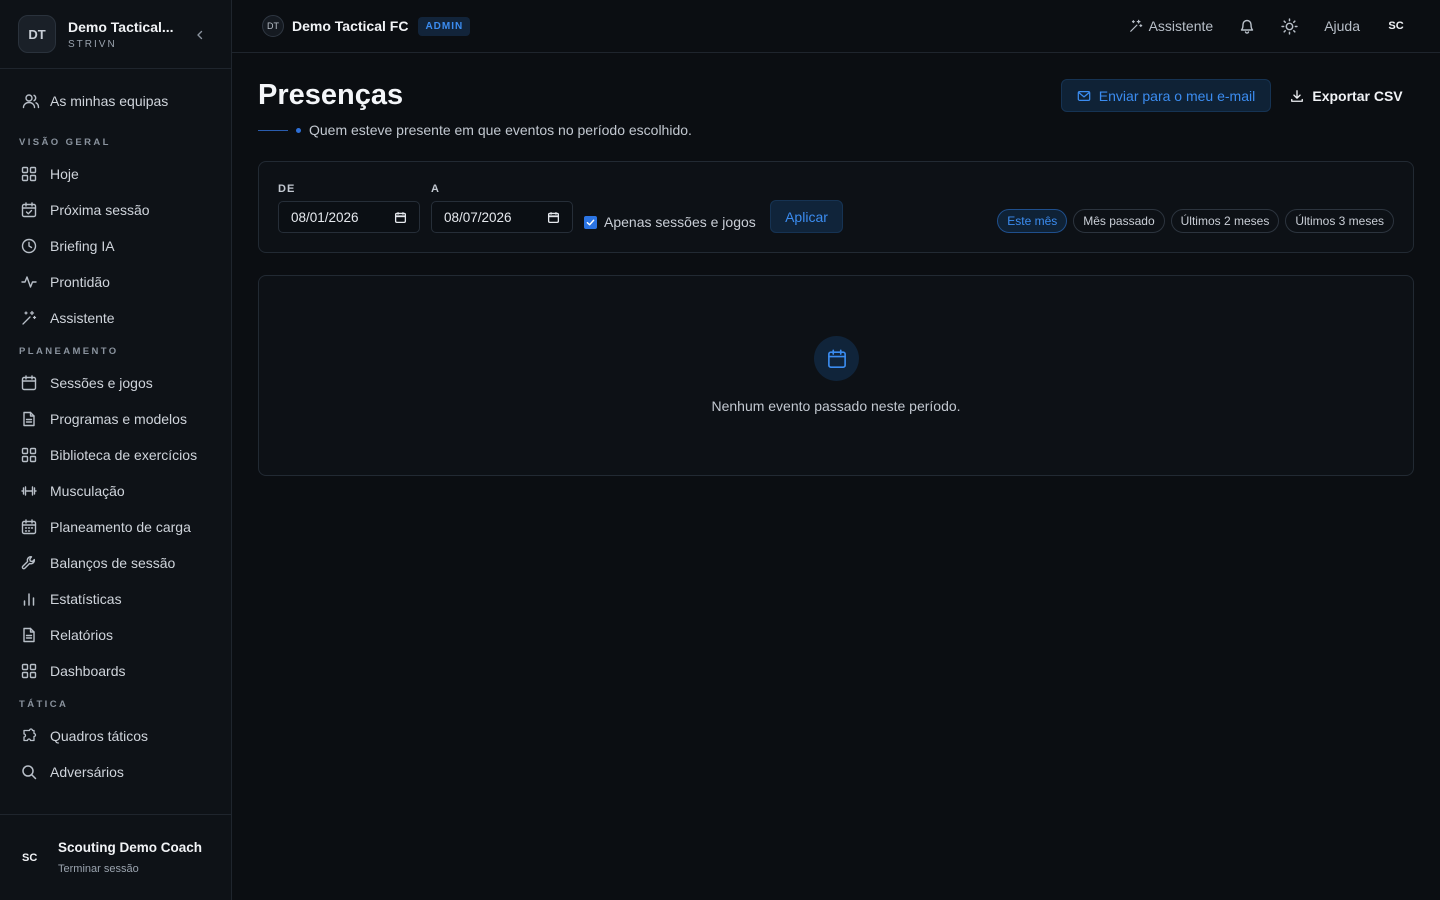 The image size is (1440, 900). Describe the element at coordinates (1247, 26) in the screenshot. I see `bell-icon` at that location.